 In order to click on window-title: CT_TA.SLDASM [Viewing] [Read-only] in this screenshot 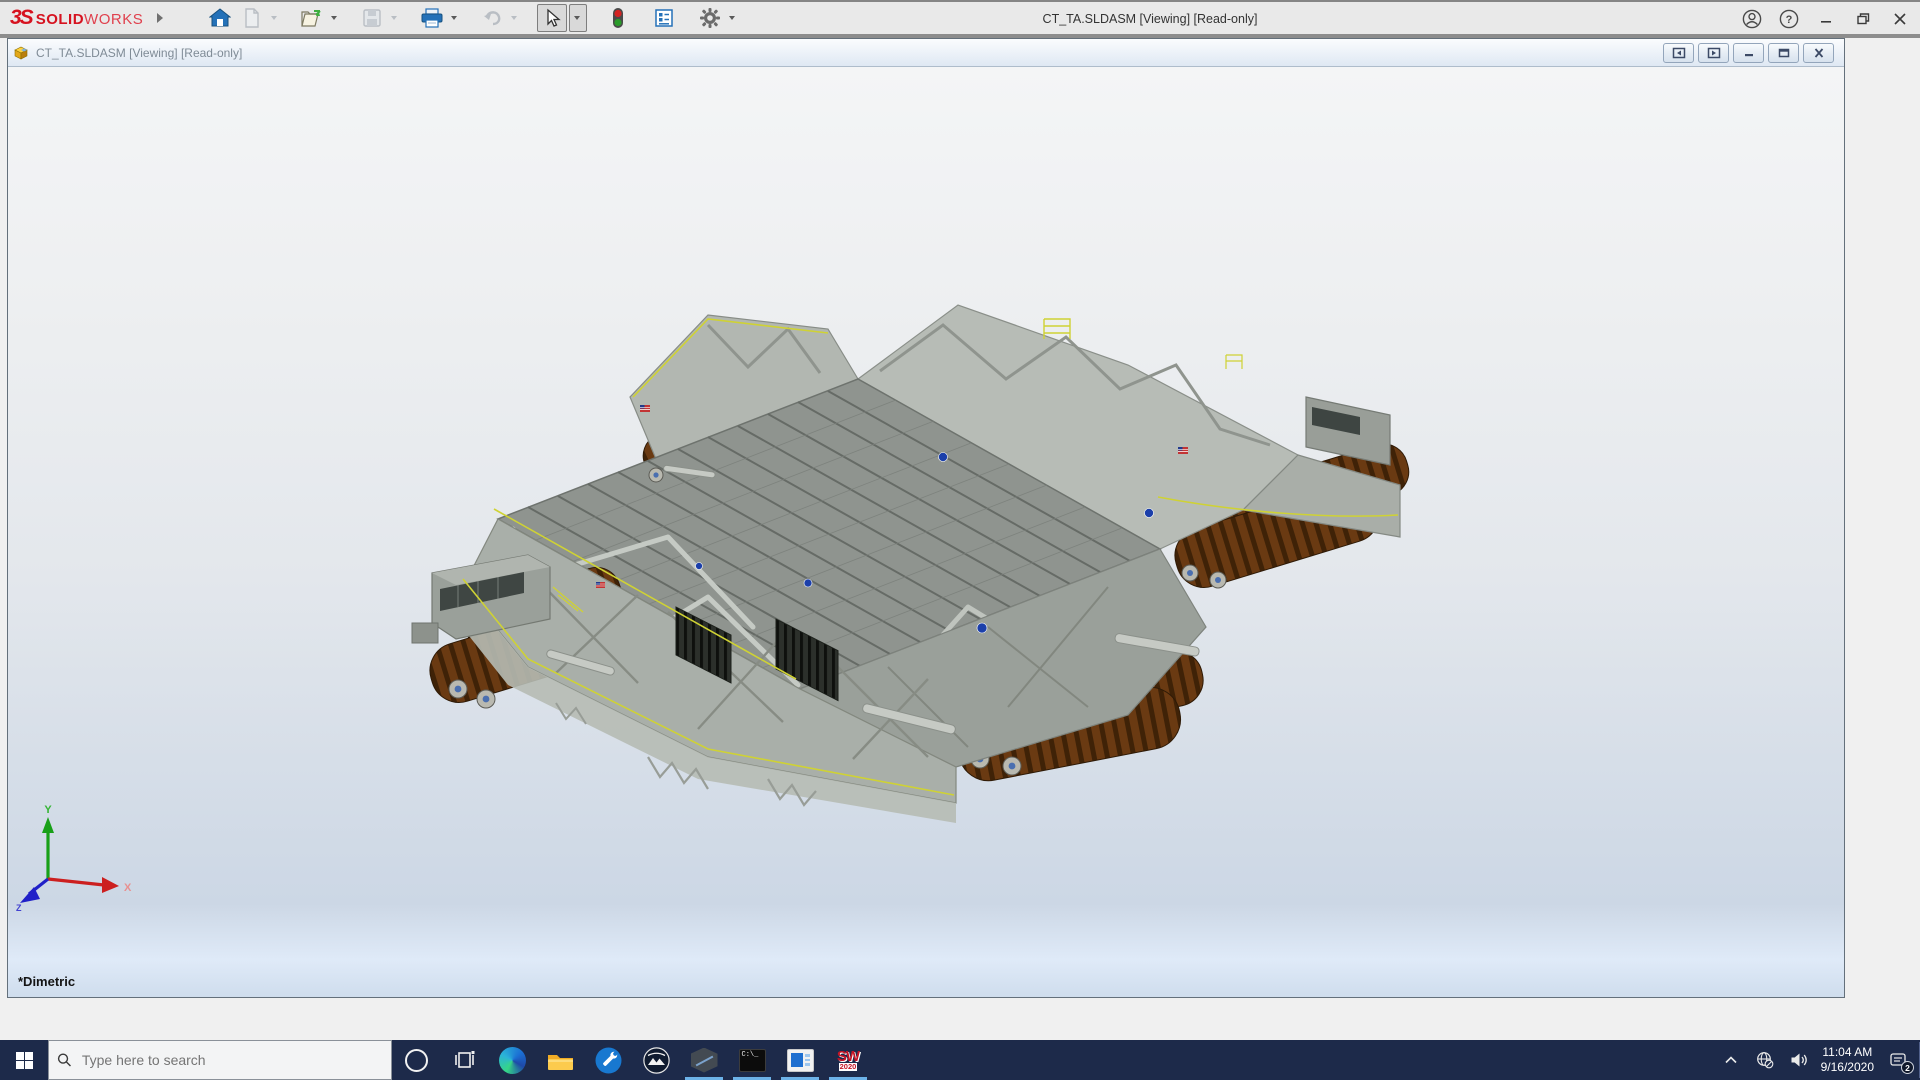, I will do `click(1150, 19)`.